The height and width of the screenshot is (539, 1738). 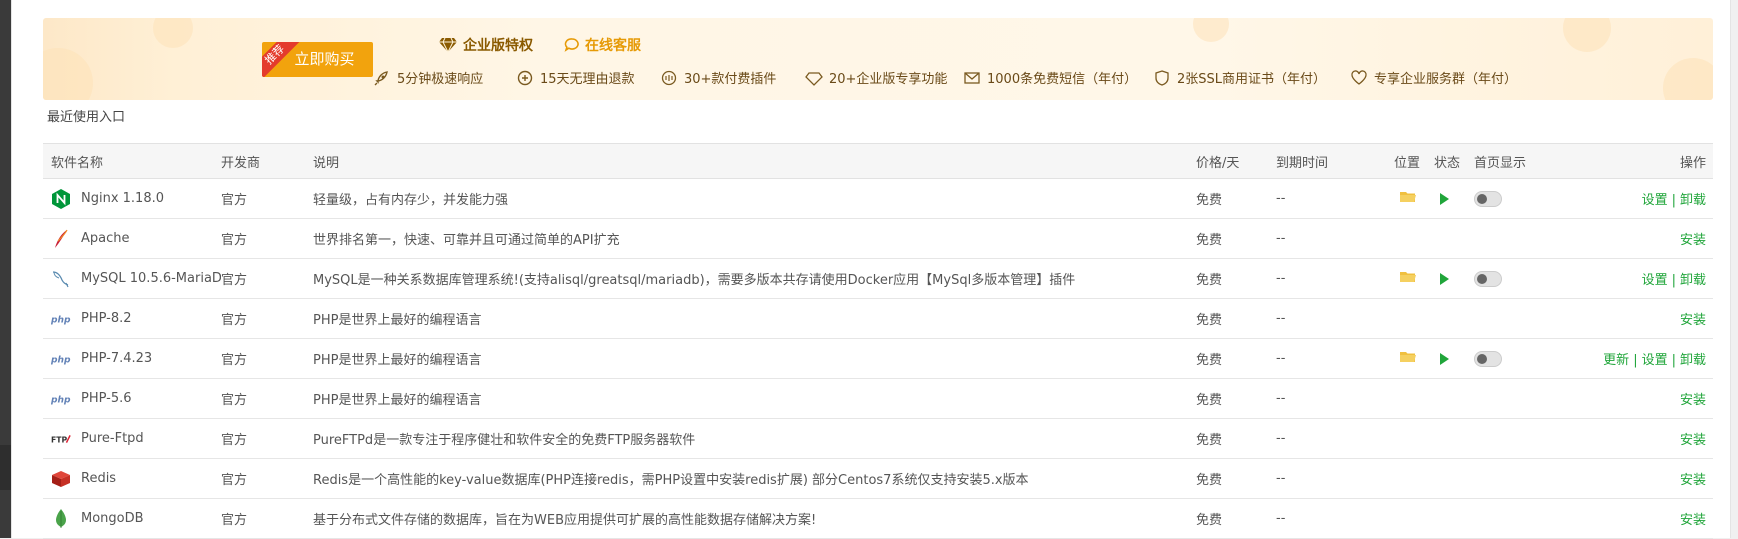 I want to click on col-header-expire: 到期时间, so click(x=1335, y=161).